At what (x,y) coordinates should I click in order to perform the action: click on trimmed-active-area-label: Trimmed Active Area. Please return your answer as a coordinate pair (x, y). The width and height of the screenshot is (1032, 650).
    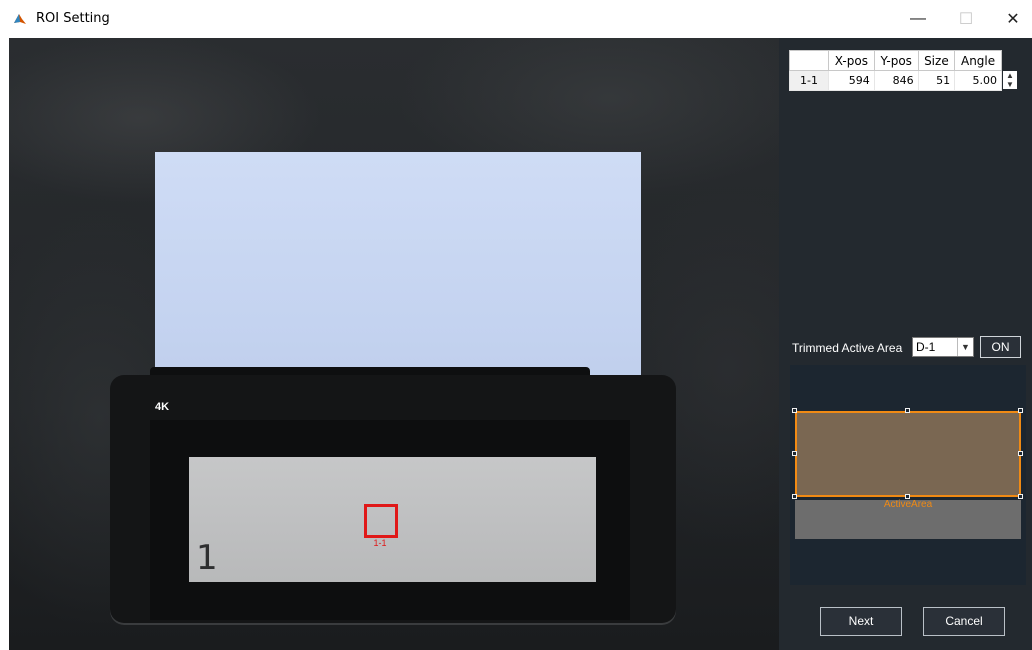
    Looking at the image, I should click on (847, 348).